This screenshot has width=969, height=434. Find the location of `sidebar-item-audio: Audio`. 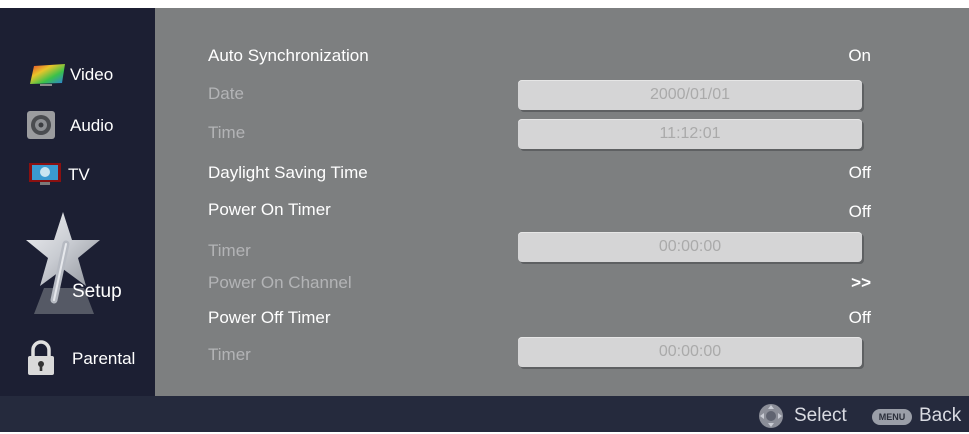

sidebar-item-audio: Audio is located at coordinates (69, 125).